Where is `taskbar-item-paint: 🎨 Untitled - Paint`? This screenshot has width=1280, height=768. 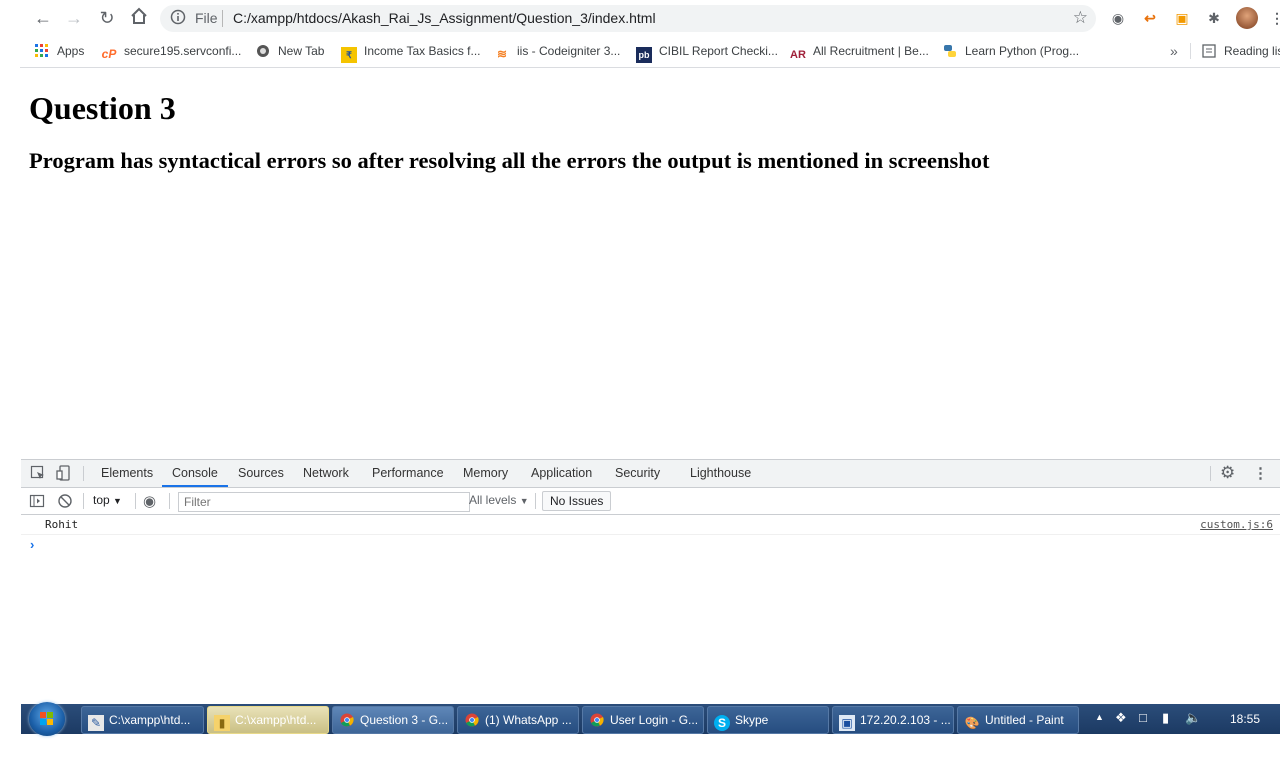
taskbar-item-paint: 🎨 Untitled - Paint is located at coordinates (1018, 720).